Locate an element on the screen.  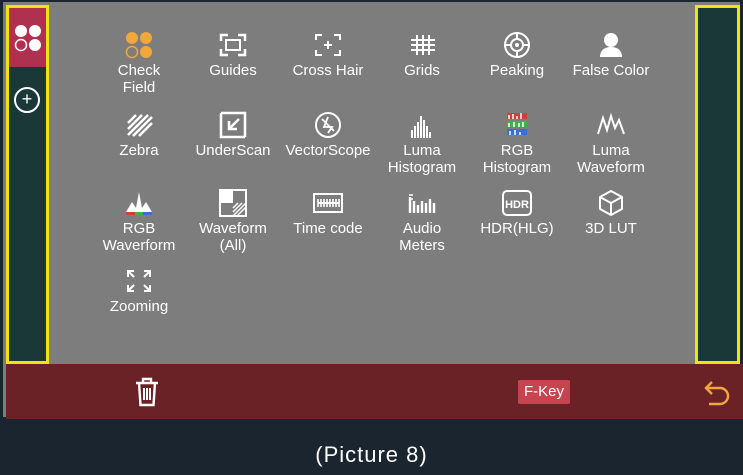
feature-waveform-all: Waveform (All) is located at coordinates (233, 221).